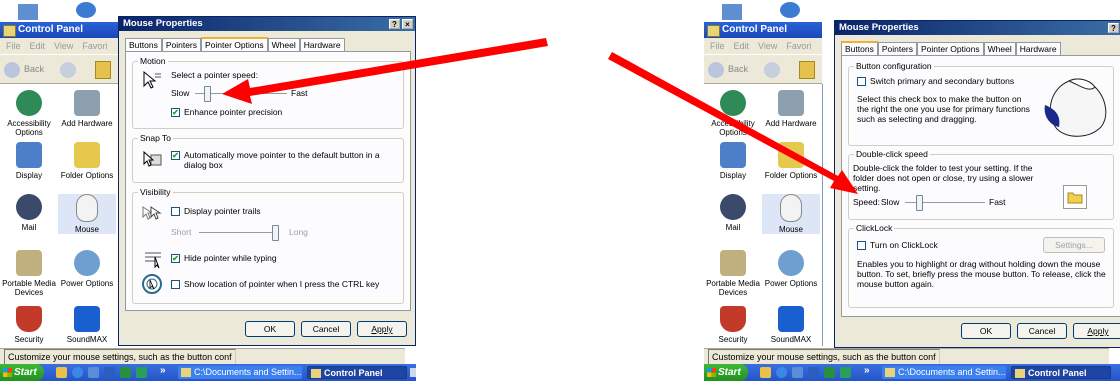  I want to click on trail-length-track, so click(239, 234).